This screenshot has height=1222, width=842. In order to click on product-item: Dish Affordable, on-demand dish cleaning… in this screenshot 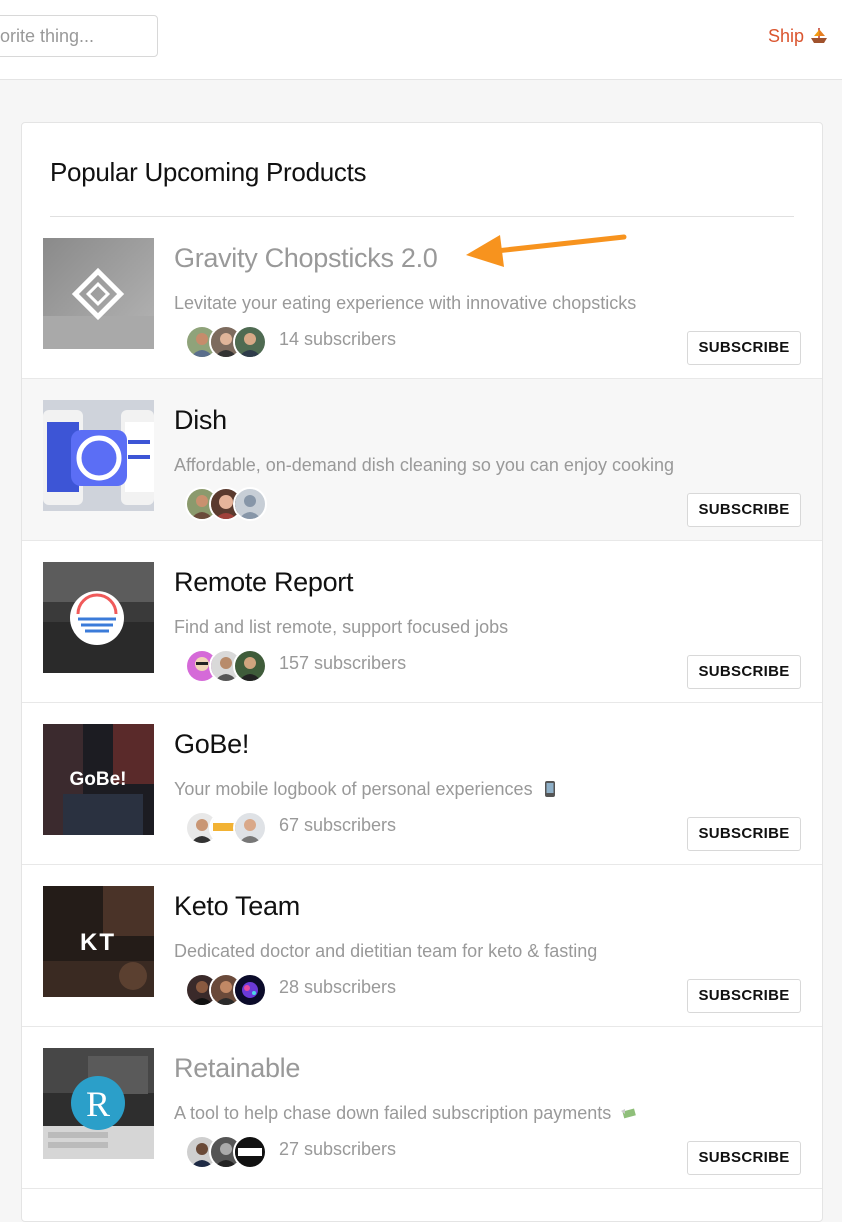, I will do `click(422, 460)`.